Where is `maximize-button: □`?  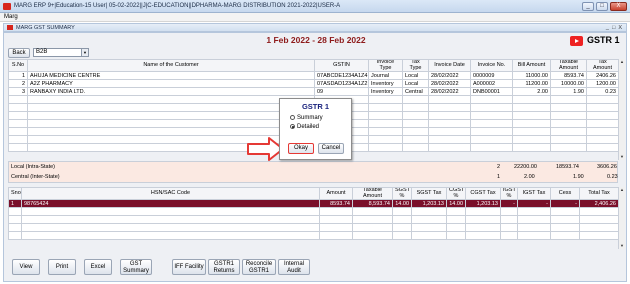 maximize-button: □ is located at coordinates (602, 6).